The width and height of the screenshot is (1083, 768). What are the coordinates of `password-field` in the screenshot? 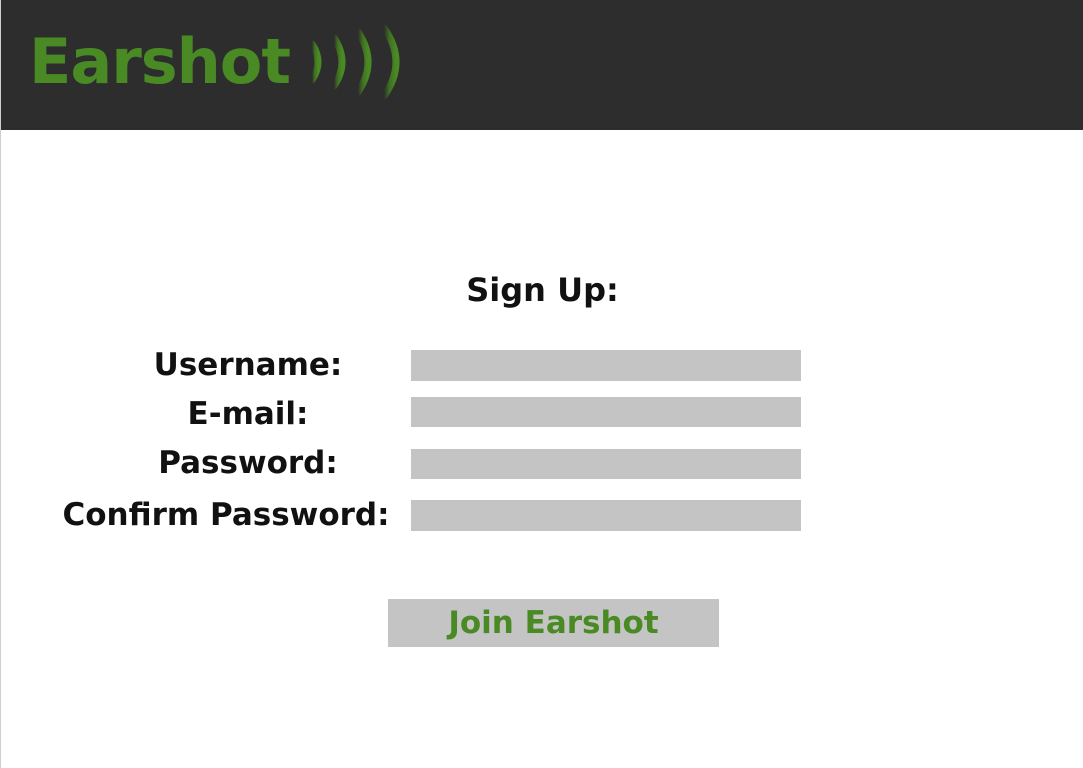 It's located at (606, 464).